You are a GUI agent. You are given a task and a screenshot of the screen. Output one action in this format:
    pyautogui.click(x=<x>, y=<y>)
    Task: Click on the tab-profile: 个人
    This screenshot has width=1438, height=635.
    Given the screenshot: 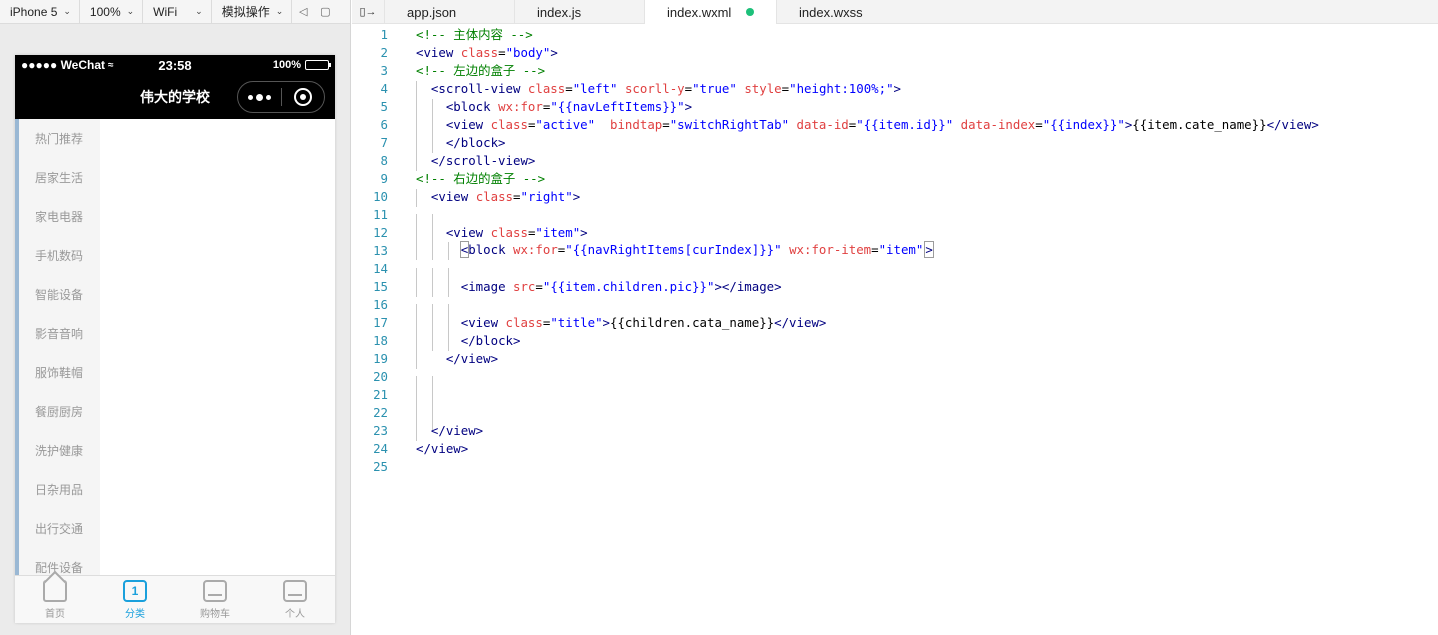 What is the action you would take?
    pyautogui.click(x=295, y=599)
    